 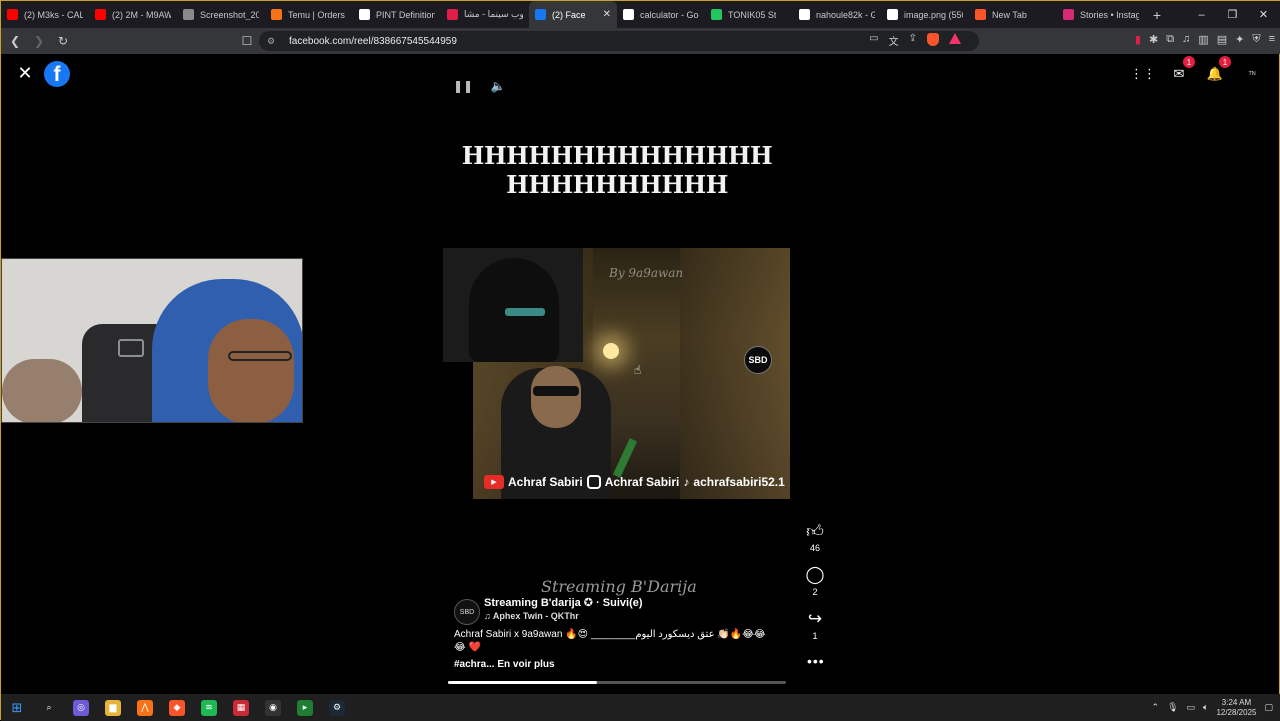 I want to click on close-tab-icon: ✕, so click(x=607, y=14).